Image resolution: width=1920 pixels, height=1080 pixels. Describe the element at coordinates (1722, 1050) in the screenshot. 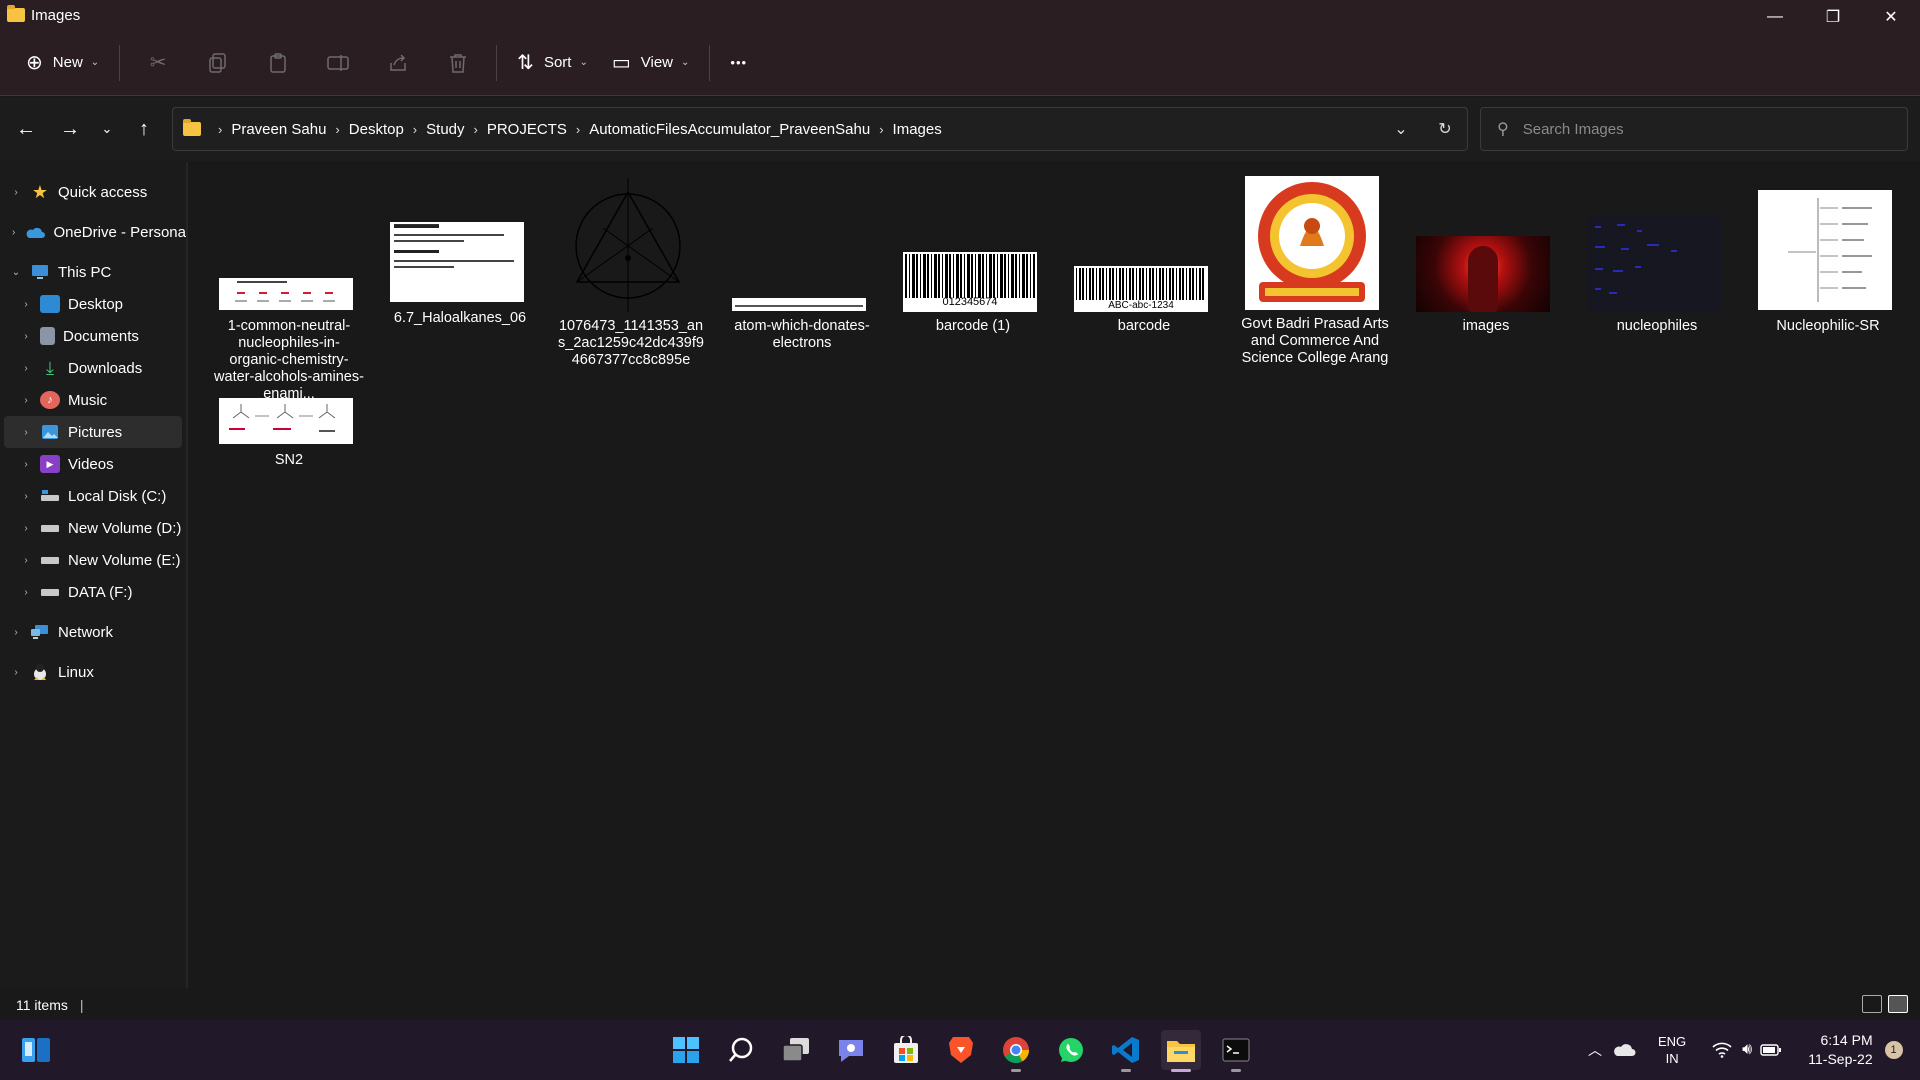

I see `wifi-icon` at that location.